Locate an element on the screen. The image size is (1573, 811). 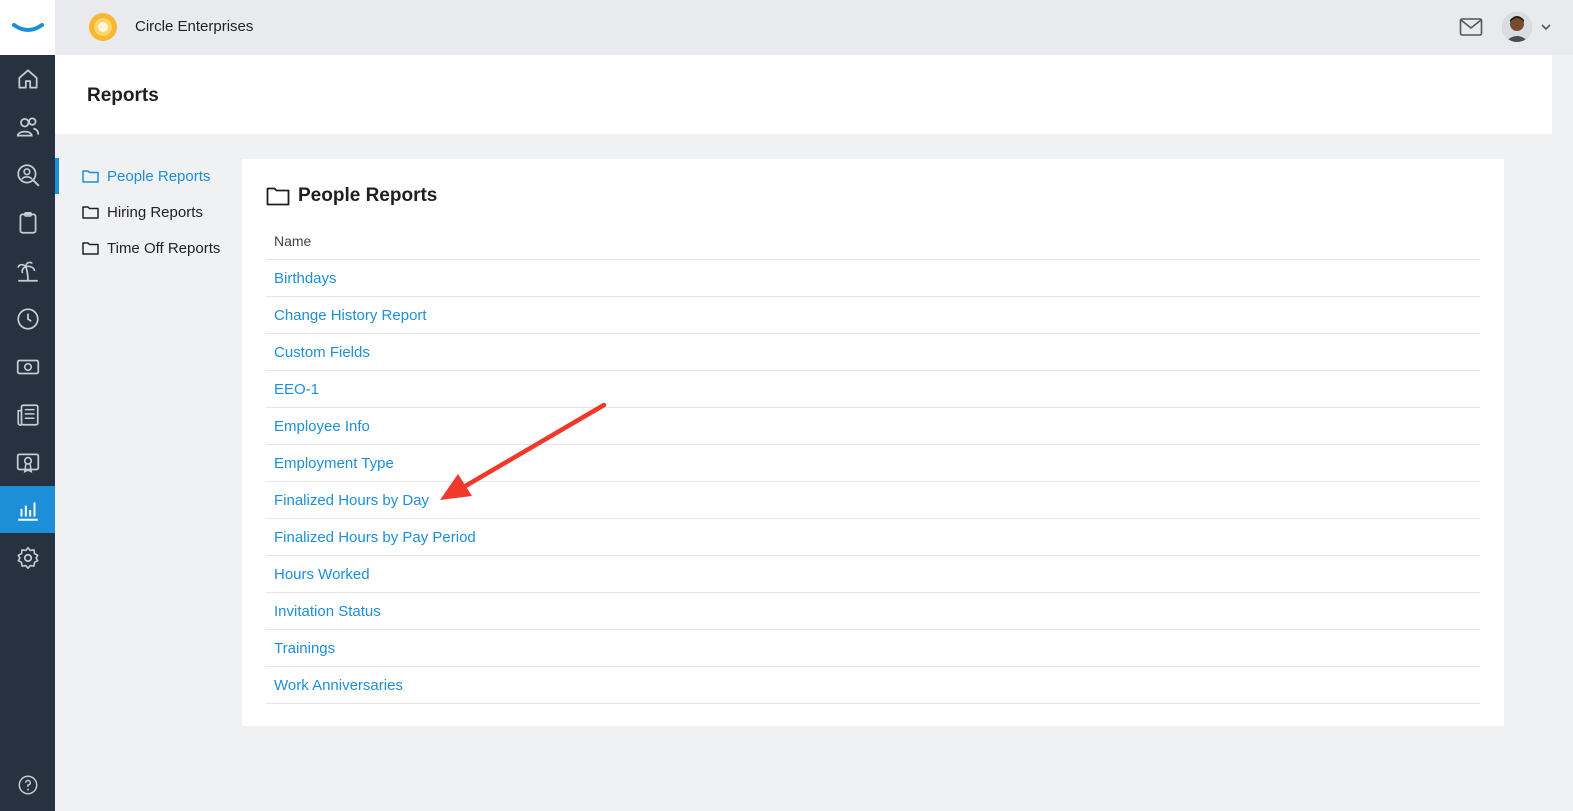
table-row: Invitation Status is located at coordinates (873, 611).